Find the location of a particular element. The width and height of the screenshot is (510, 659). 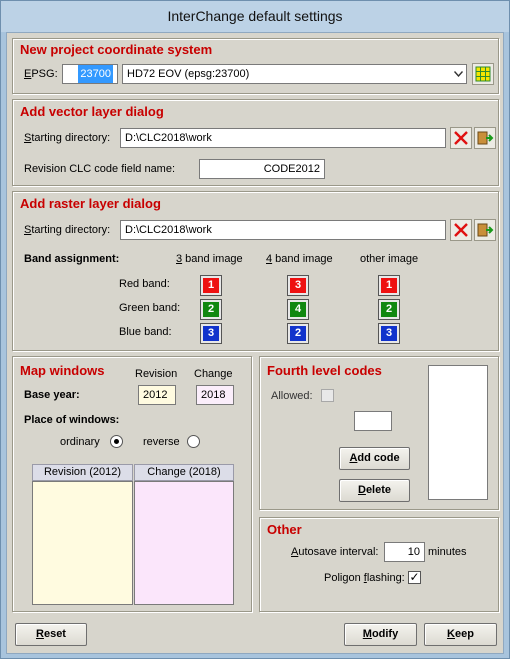

revision-field-label: Revision CLC code field name: is located at coordinates (100, 169).